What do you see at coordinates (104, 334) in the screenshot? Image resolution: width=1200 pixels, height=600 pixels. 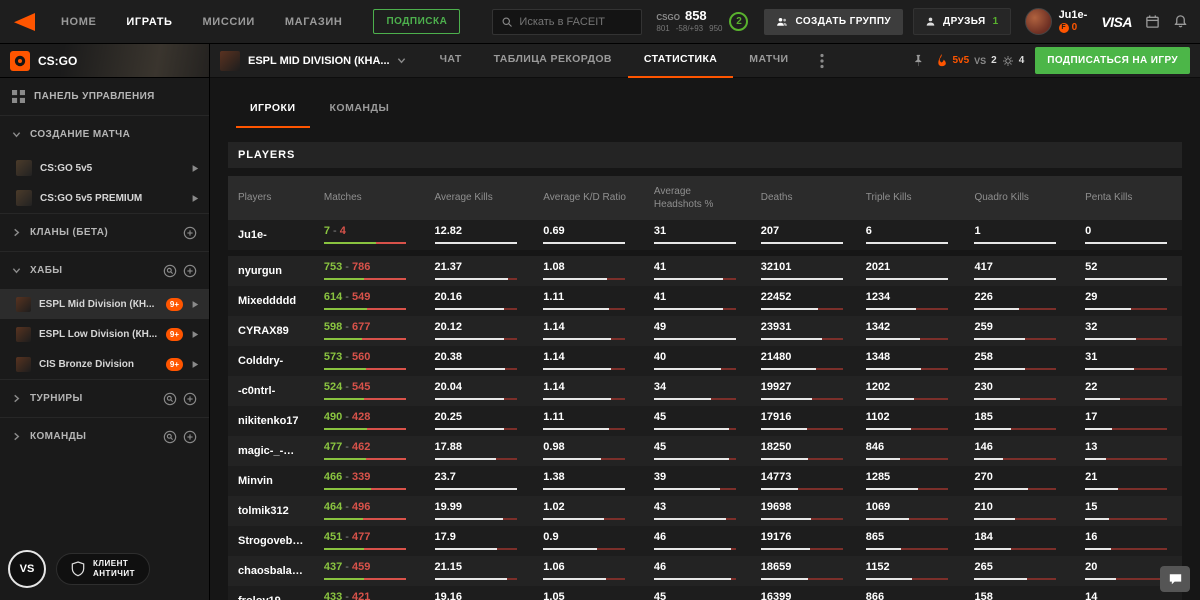 I see `sidebar-hub-item: ESPL Low Division (КН... 9+` at bounding box center [104, 334].